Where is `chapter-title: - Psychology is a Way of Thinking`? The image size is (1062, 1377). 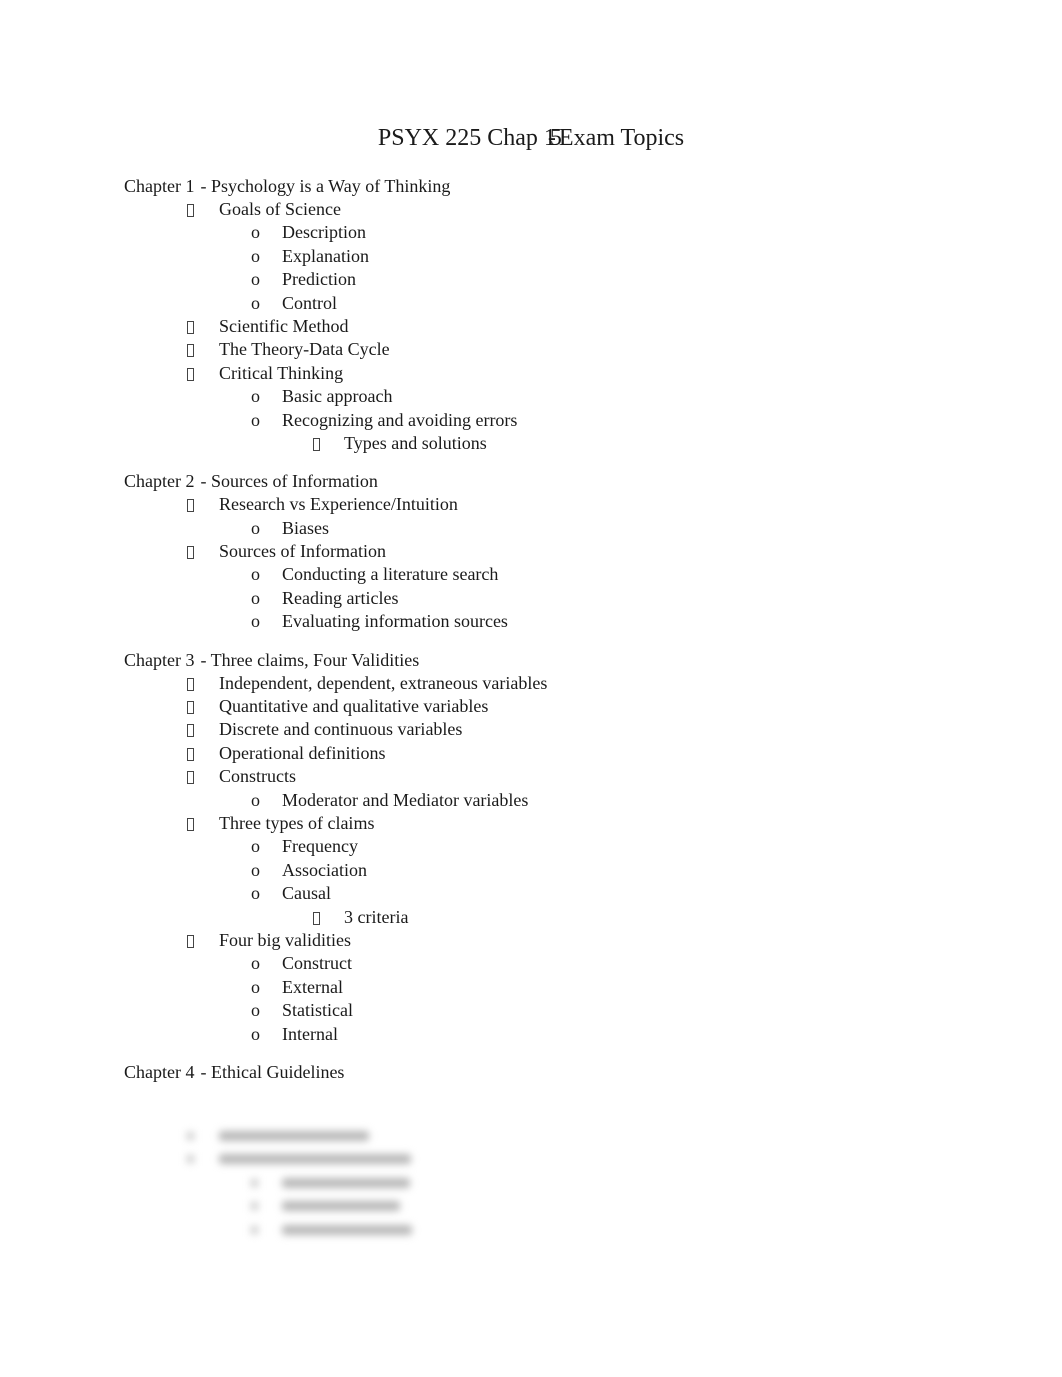
chapter-title: - Psychology is a Way of Thinking is located at coordinates (325, 186).